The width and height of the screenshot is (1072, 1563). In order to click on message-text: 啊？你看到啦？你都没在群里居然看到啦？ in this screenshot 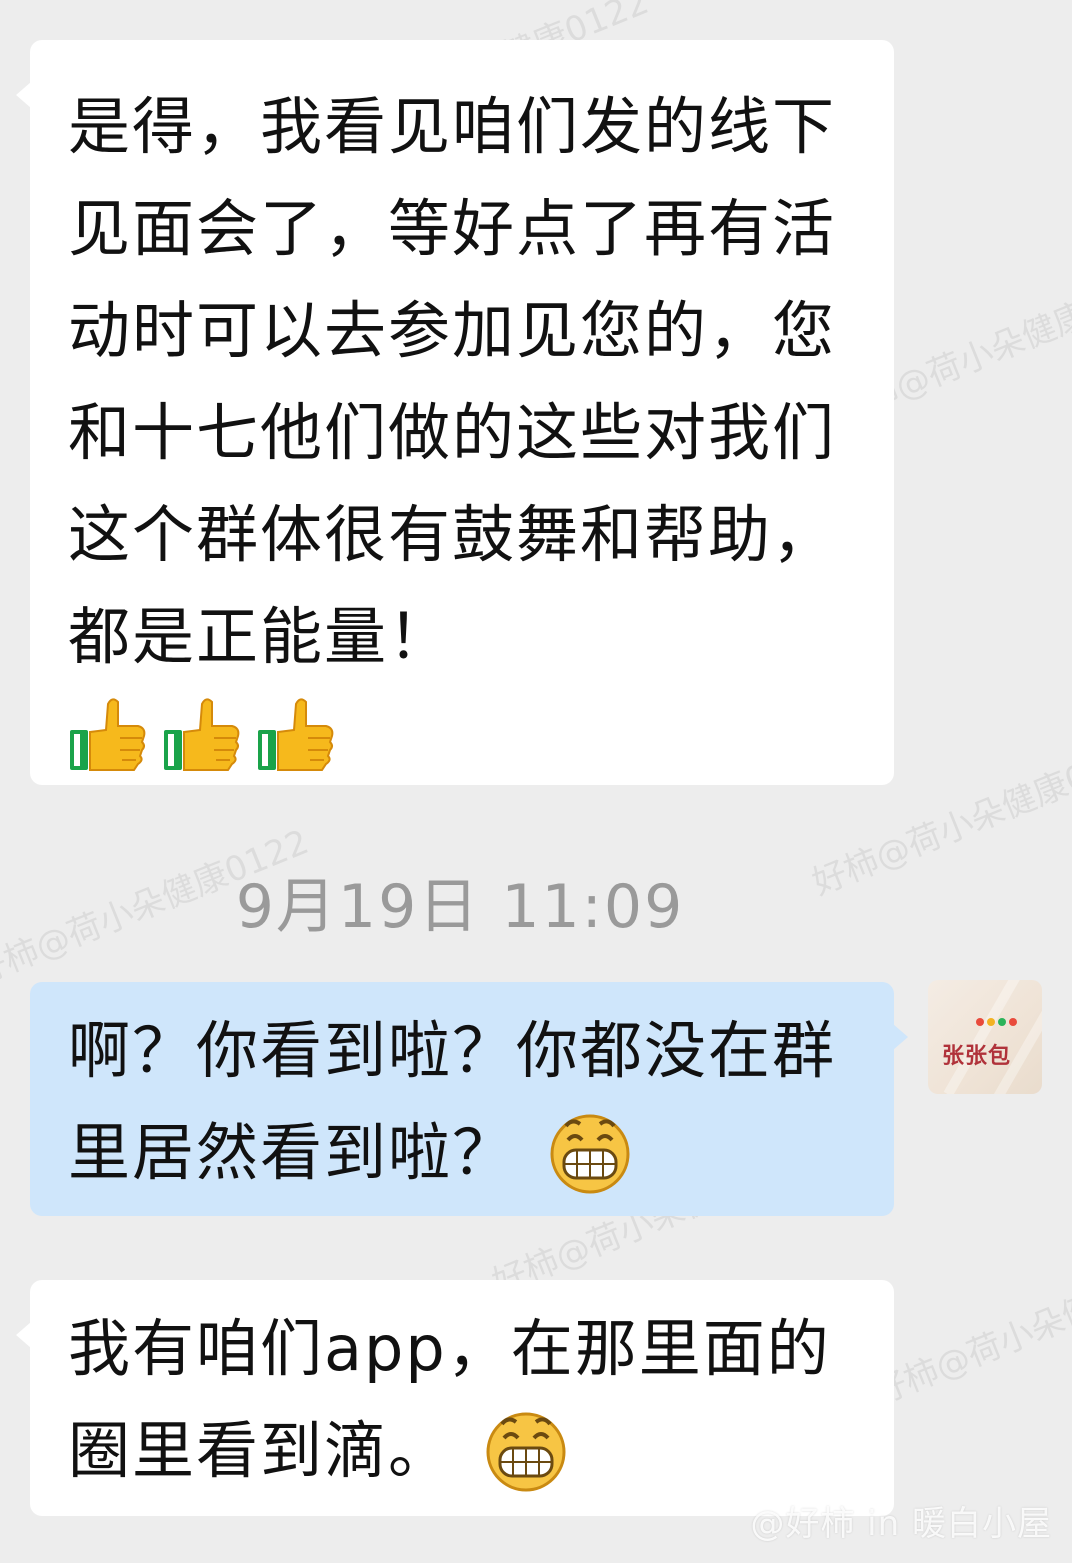, I will do `click(452, 1101)`.